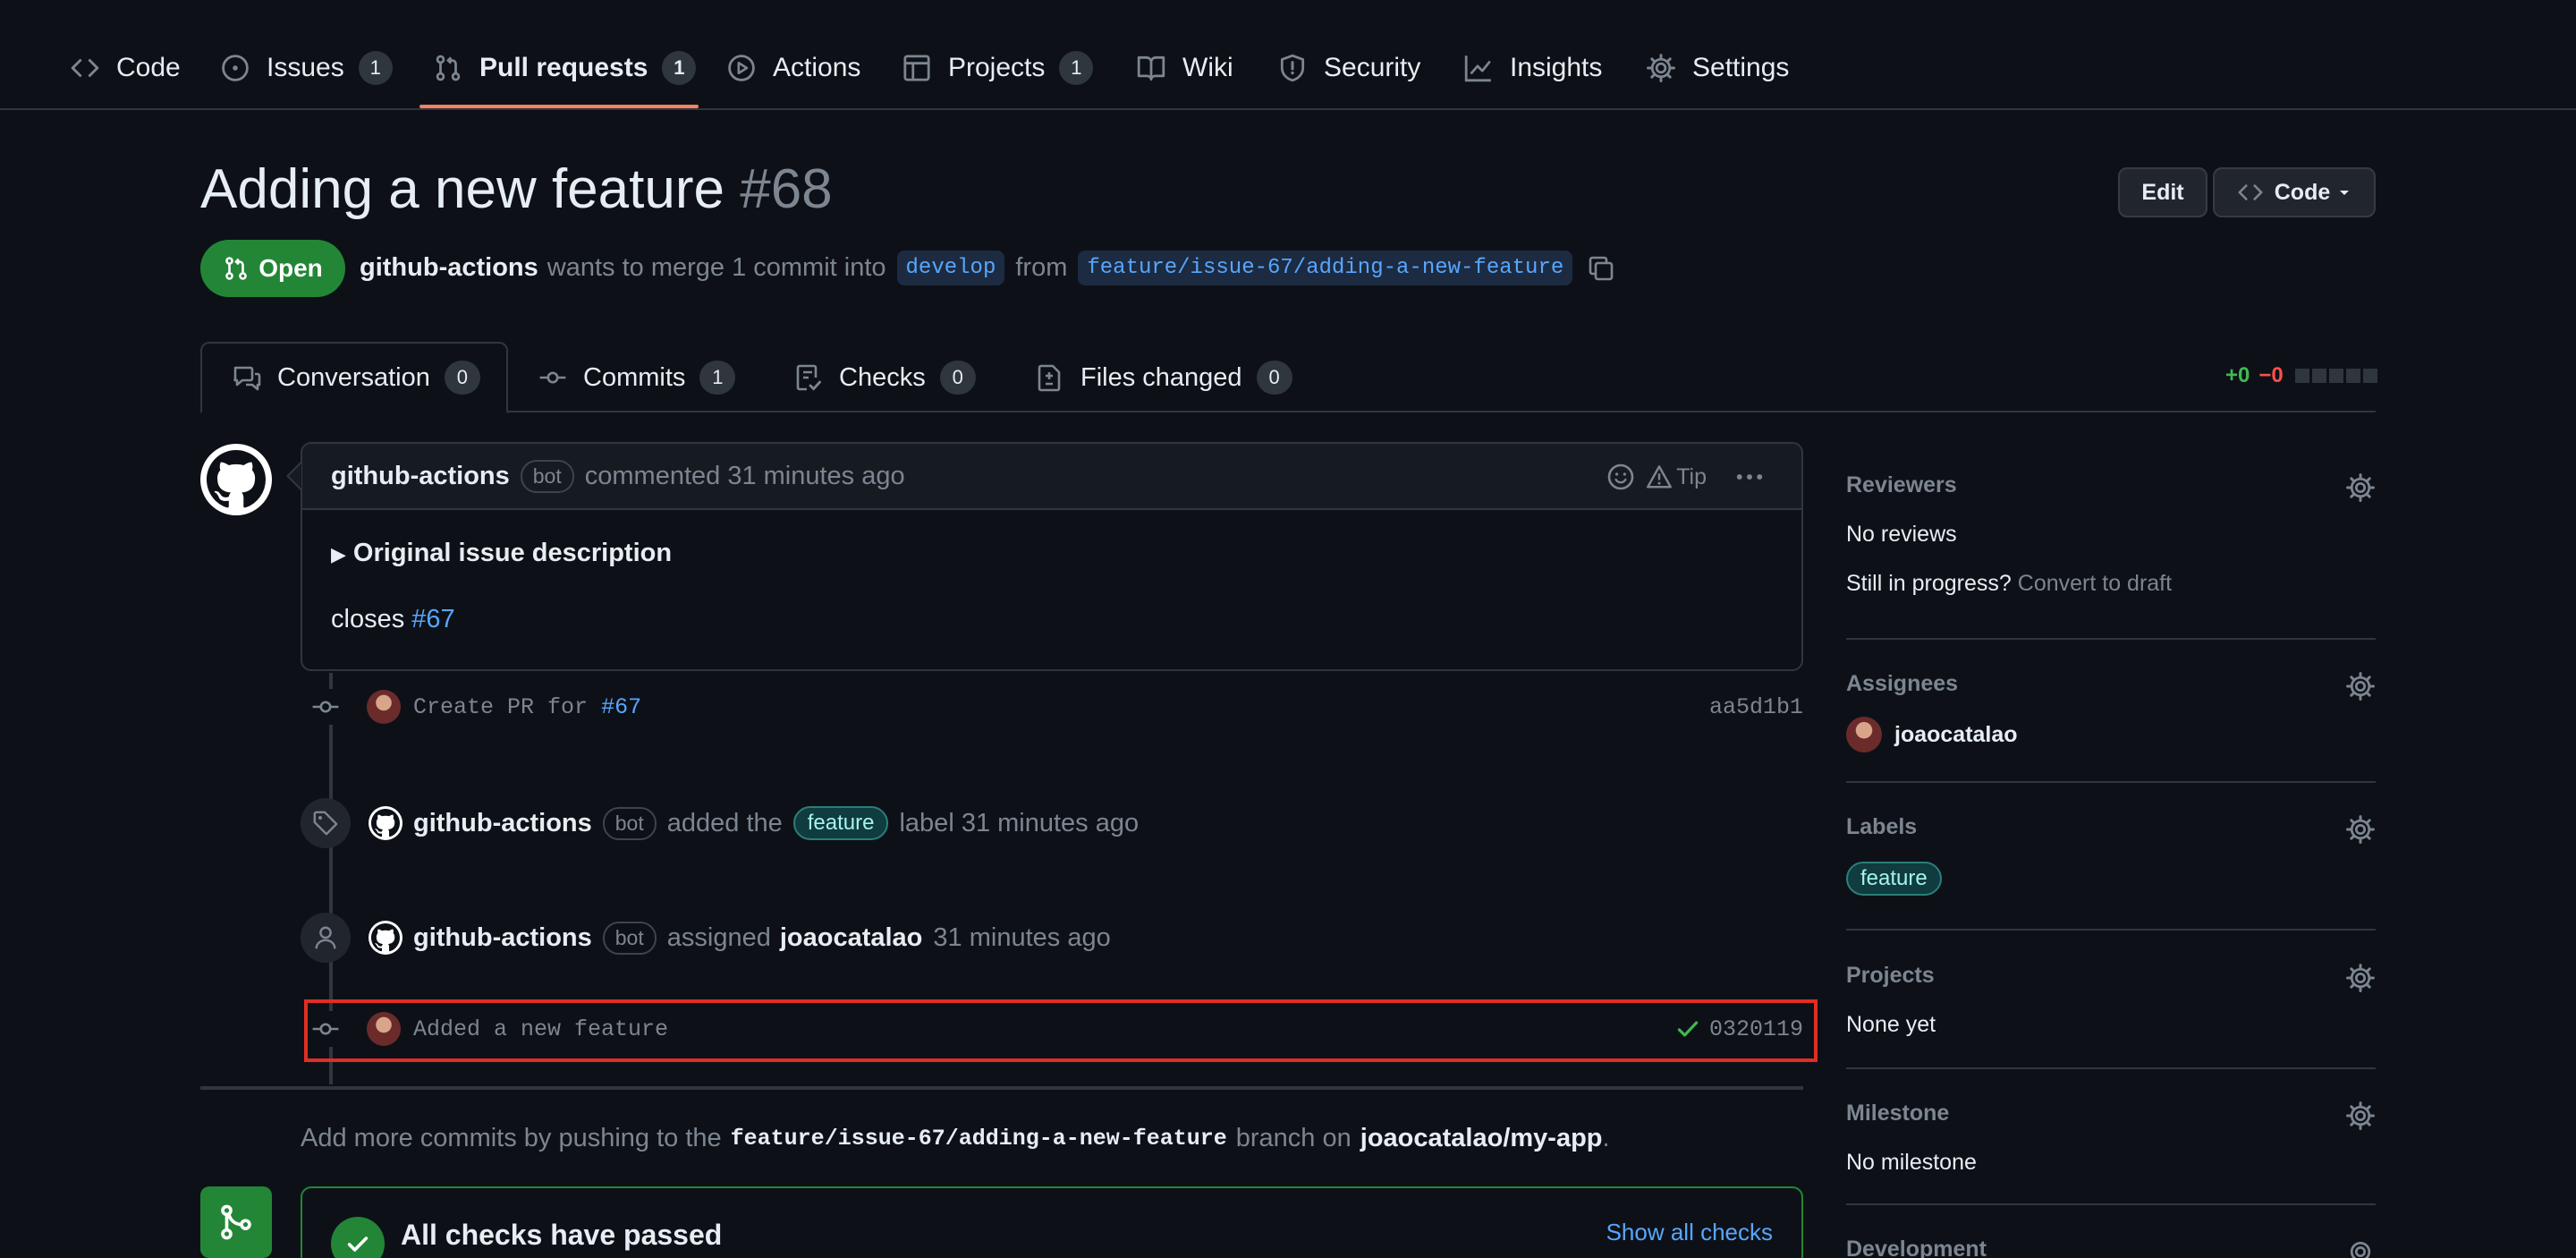 This screenshot has width=2576, height=1258. What do you see at coordinates (718, 937) in the screenshot?
I see `event-text: assigned` at bounding box center [718, 937].